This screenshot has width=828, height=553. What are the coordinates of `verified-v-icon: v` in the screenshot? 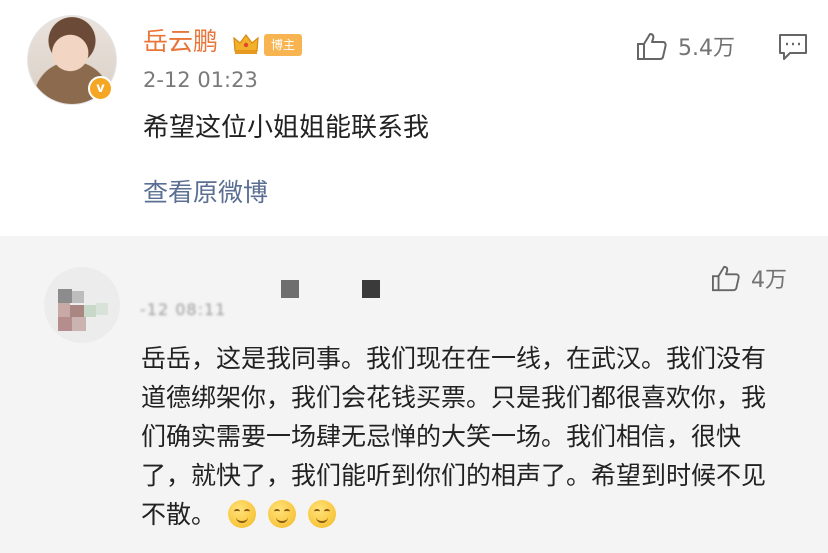 It's located at (100, 88).